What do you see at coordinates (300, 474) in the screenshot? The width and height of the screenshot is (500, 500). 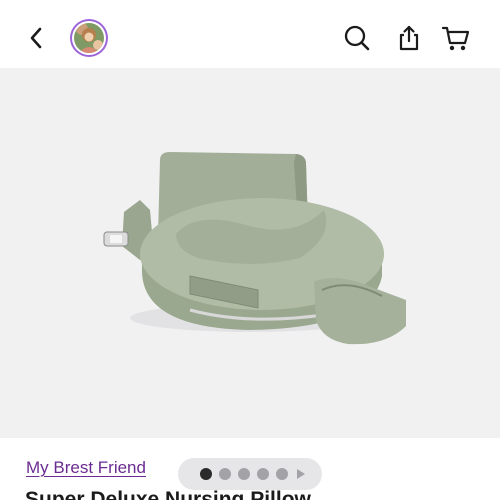 I see `carousel-next-icon` at bounding box center [300, 474].